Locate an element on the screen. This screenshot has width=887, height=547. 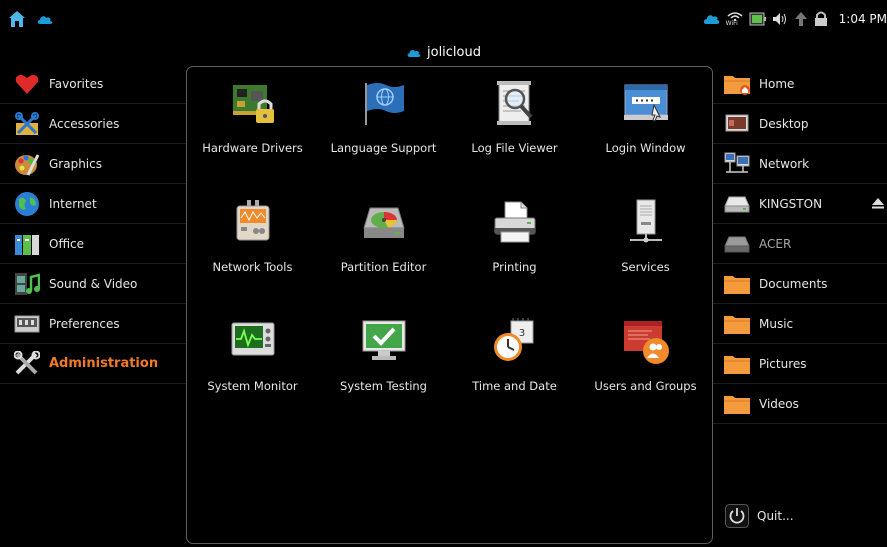
place-label: Documents is located at coordinates (793, 283).